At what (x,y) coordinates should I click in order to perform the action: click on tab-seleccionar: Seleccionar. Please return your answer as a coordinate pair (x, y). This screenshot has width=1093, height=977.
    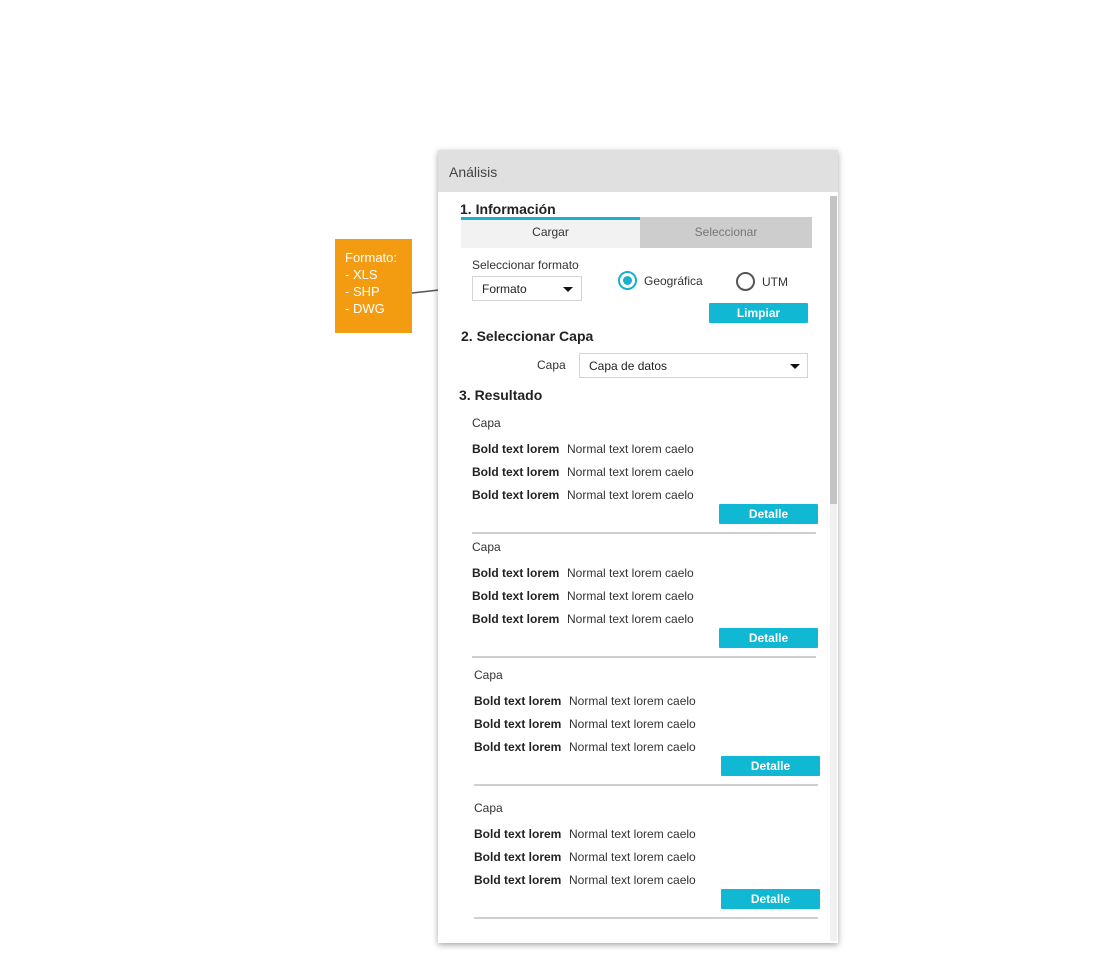
    Looking at the image, I should click on (726, 232).